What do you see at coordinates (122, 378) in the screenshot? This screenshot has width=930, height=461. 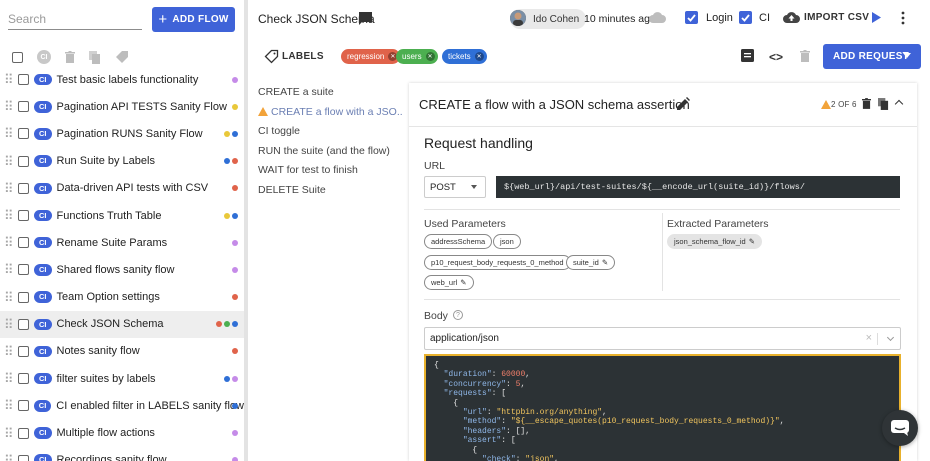 I see `flow-list-item: ⠿ CI filter suites by labels` at bounding box center [122, 378].